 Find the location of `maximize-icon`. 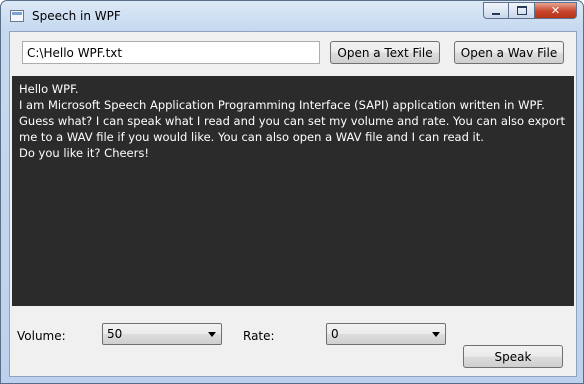

maximize-icon is located at coordinates (521, 10).